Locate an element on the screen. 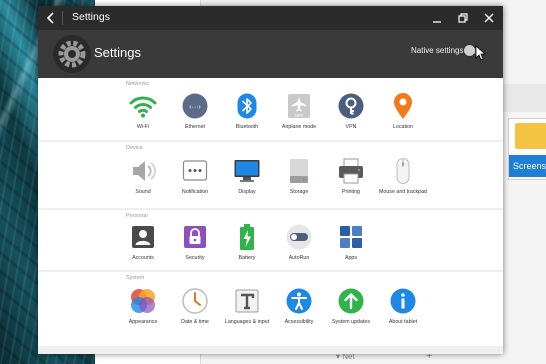  setting-label: Date & time is located at coordinates (195, 322).